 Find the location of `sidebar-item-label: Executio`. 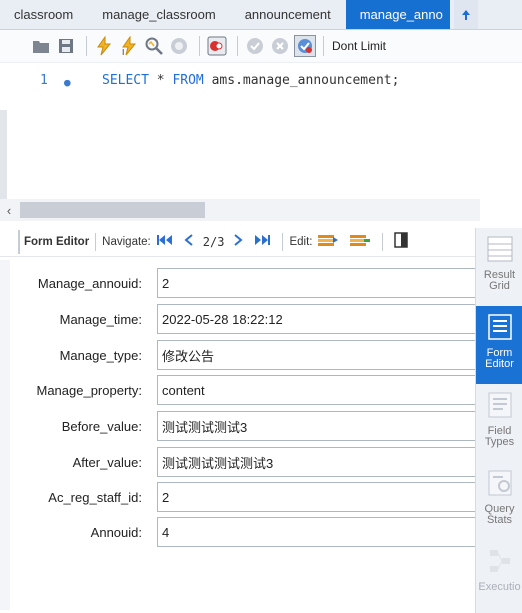

sidebar-item-label: Executio is located at coordinates (499, 587).